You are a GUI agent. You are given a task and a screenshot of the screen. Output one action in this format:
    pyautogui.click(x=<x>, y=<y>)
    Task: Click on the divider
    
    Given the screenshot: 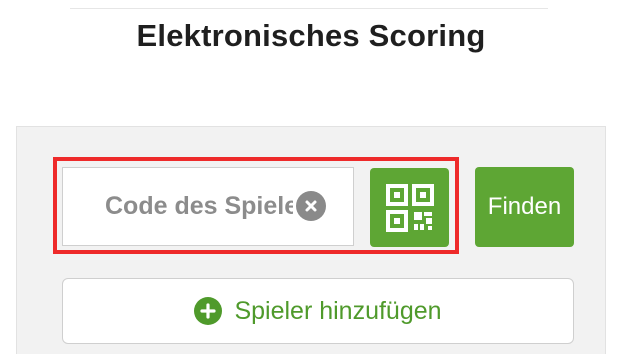 What is the action you would take?
    pyautogui.click(x=309, y=8)
    